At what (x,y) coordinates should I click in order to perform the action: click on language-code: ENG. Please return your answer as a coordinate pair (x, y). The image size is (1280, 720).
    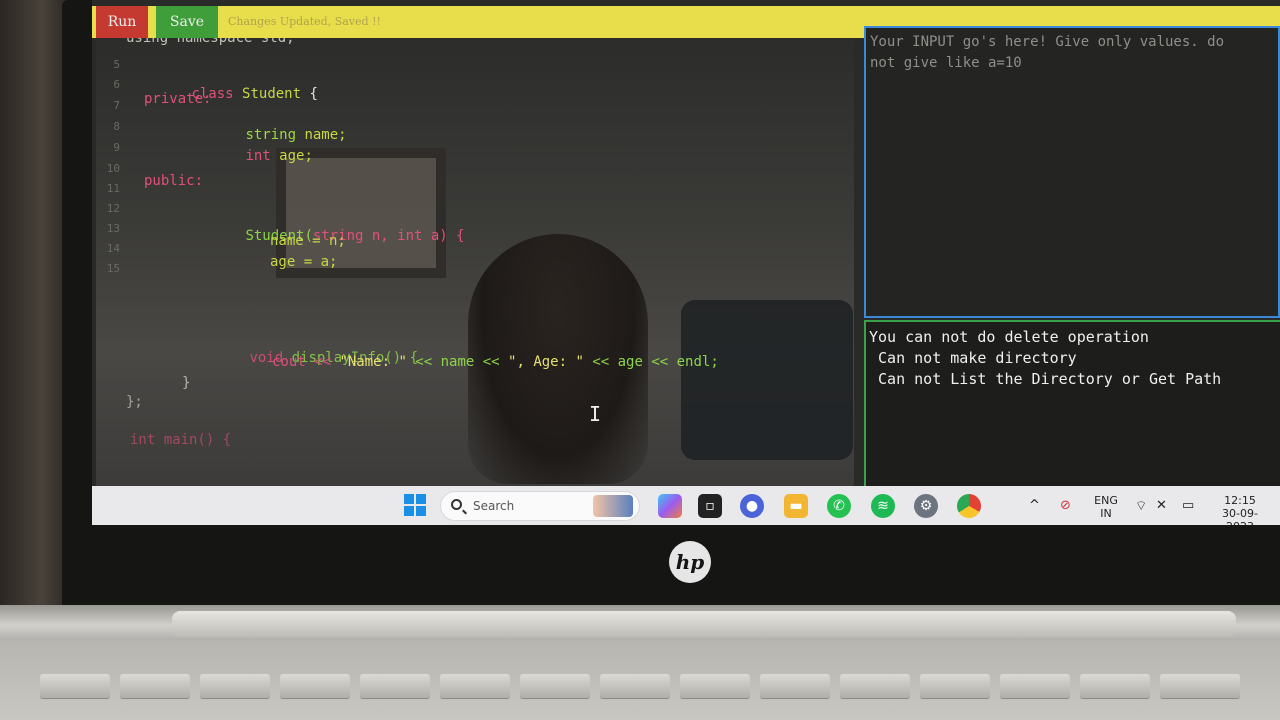
    Looking at the image, I should click on (1106, 500).